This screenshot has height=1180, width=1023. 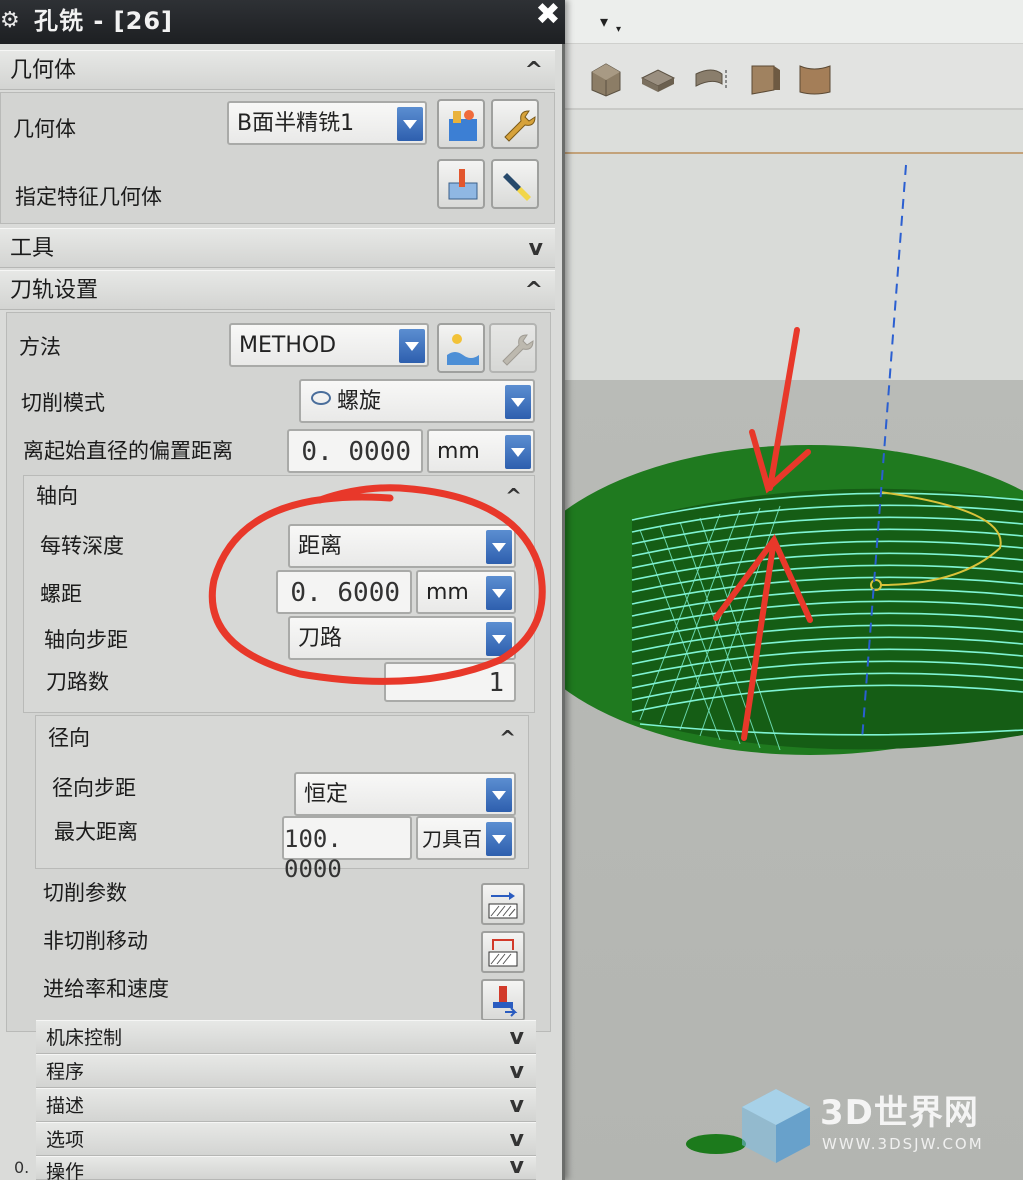 What do you see at coordinates (518, 350) in the screenshot?
I see `wrench-disabled-icon` at bounding box center [518, 350].